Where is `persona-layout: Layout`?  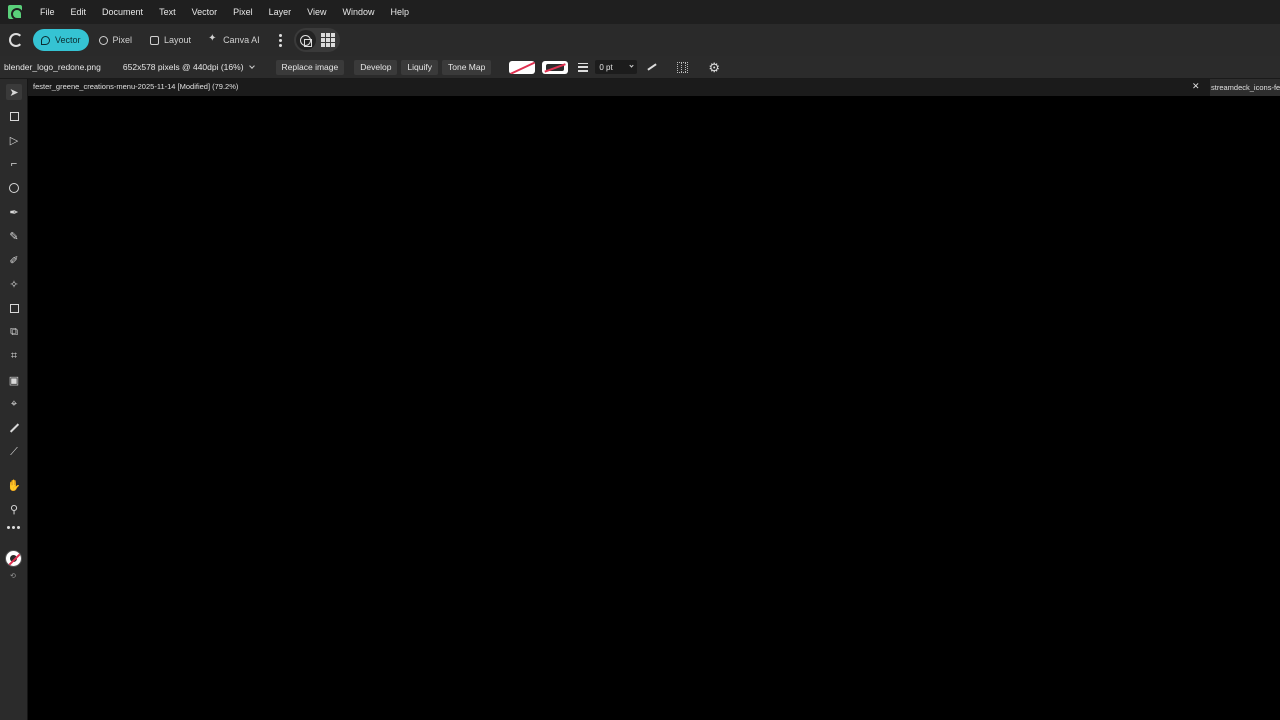 persona-layout: Layout is located at coordinates (170, 40).